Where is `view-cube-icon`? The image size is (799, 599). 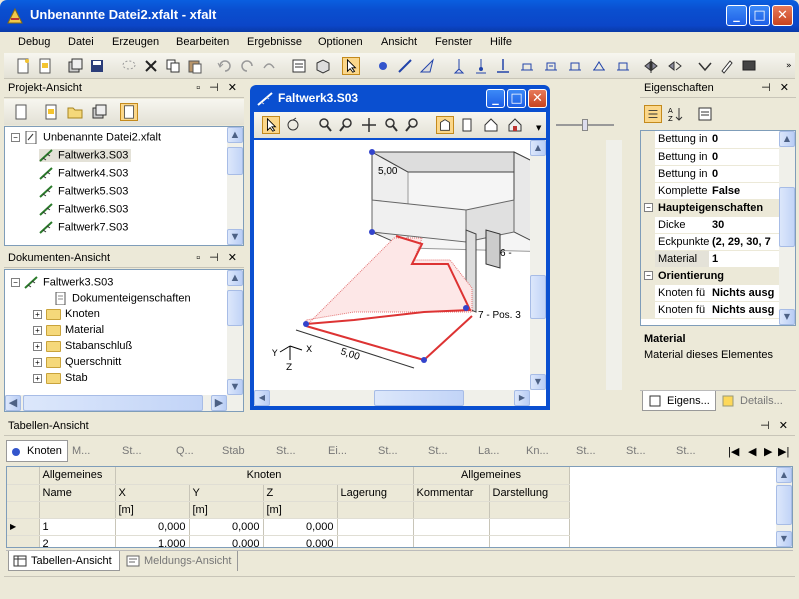
view-cube-icon is located at coordinates (323, 66).